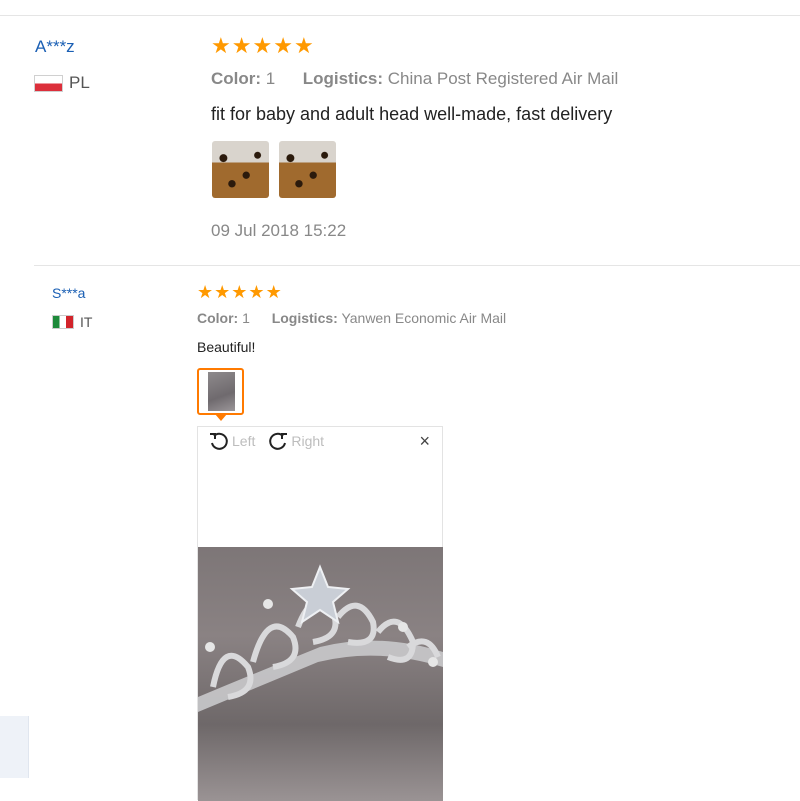 The height and width of the screenshot is (801, 800). I want to click on reviewer-country: IT, so click(72, 322).